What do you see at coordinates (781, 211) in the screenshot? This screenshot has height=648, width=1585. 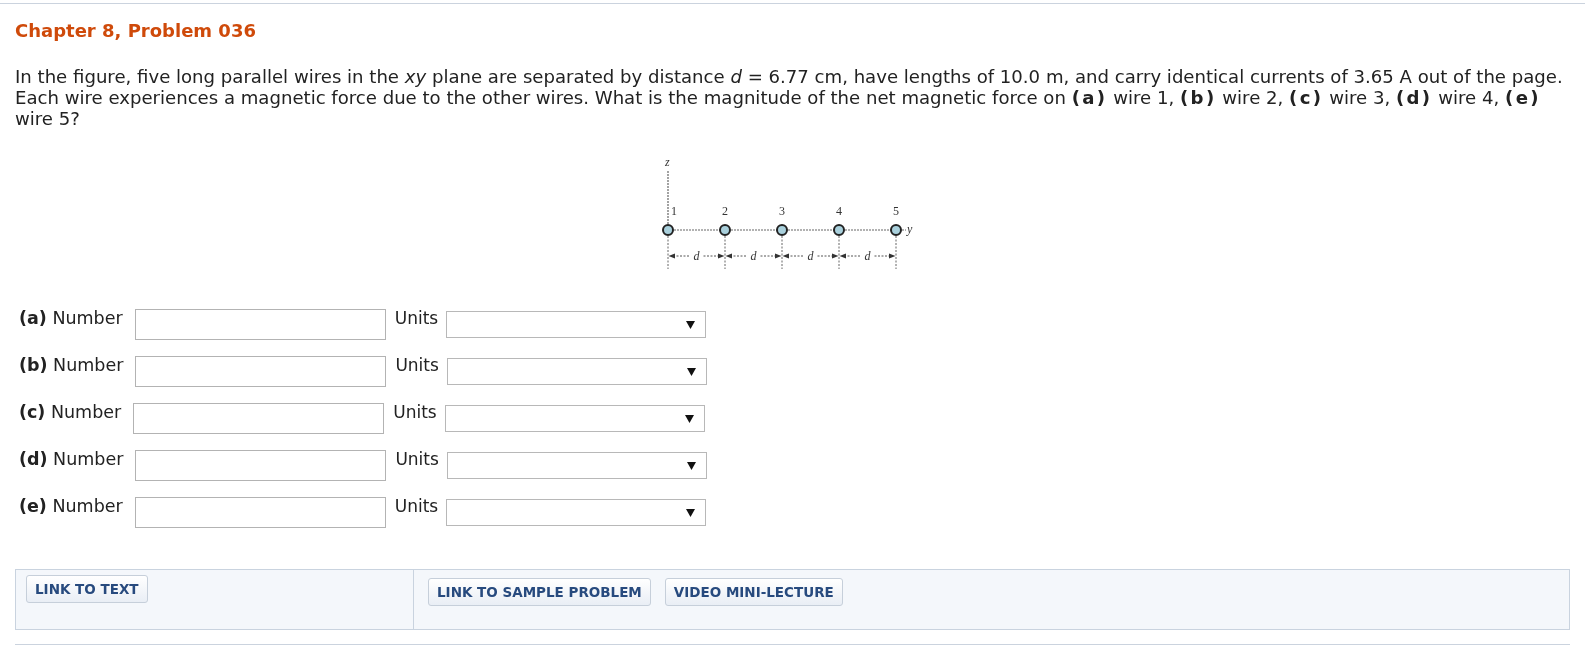 I see `wire-number: 3` at bounding box center [781, 211].